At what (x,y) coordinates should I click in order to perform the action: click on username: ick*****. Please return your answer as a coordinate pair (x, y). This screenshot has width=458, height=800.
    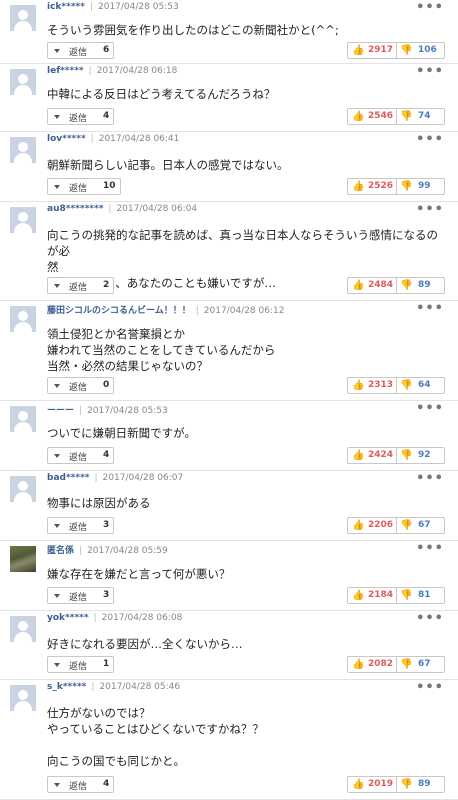
    Looking at the image, I should click on (66, 7).